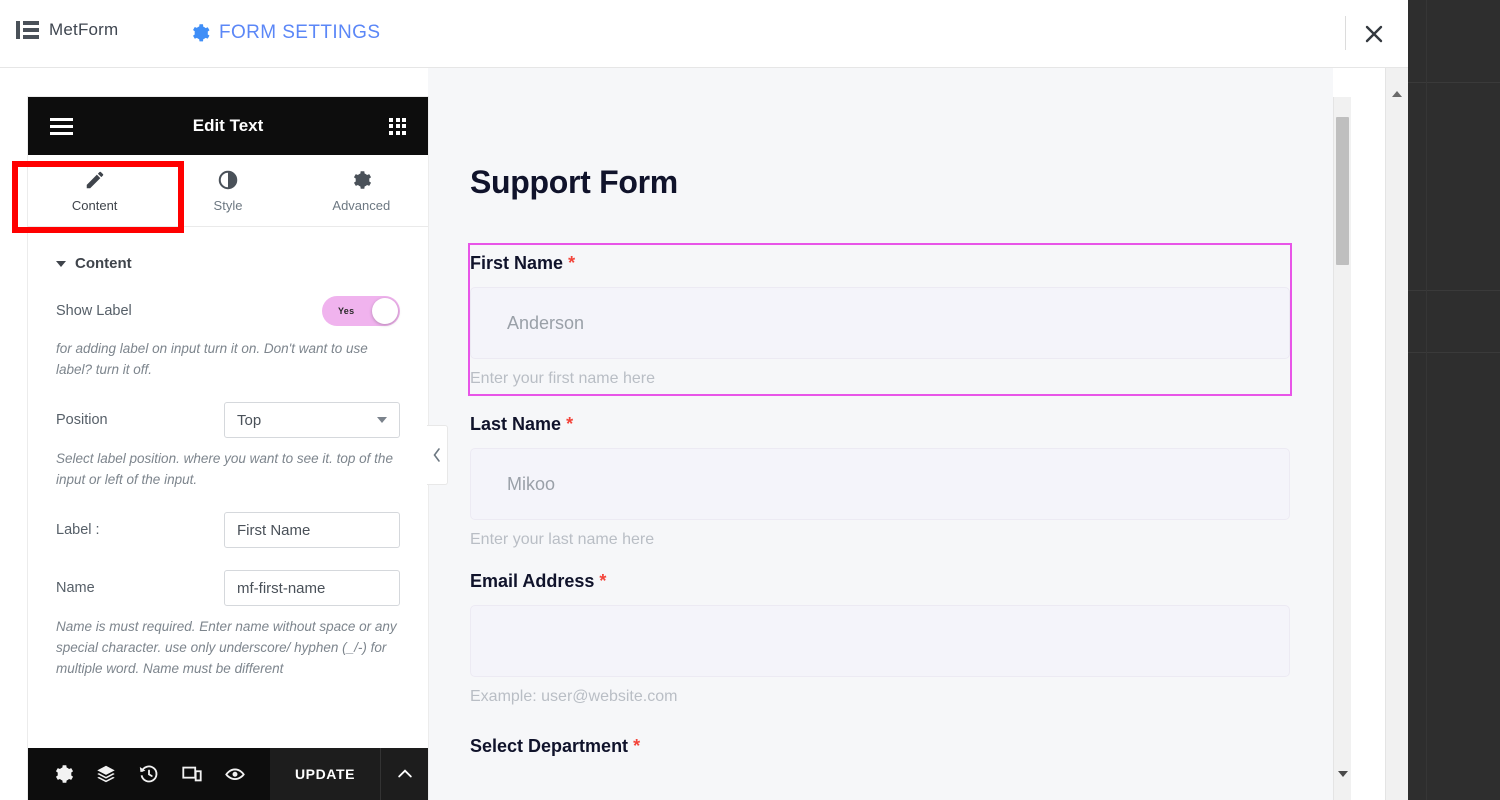 The height and width of the screenshot is (800, 1500). I want to click on topbar-divider, so click(1345, 33).